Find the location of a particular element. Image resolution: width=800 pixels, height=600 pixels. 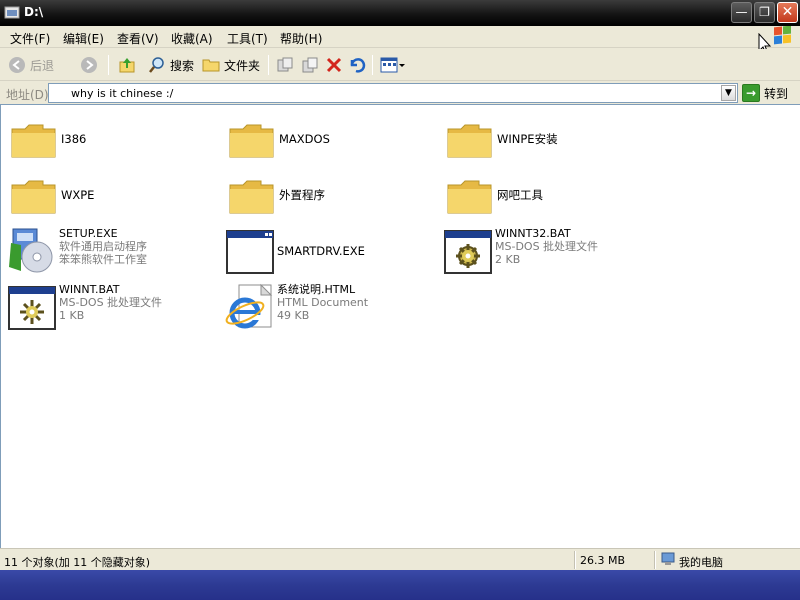

item-name: 系统说明.HTML is located at coordinates (316, 289).